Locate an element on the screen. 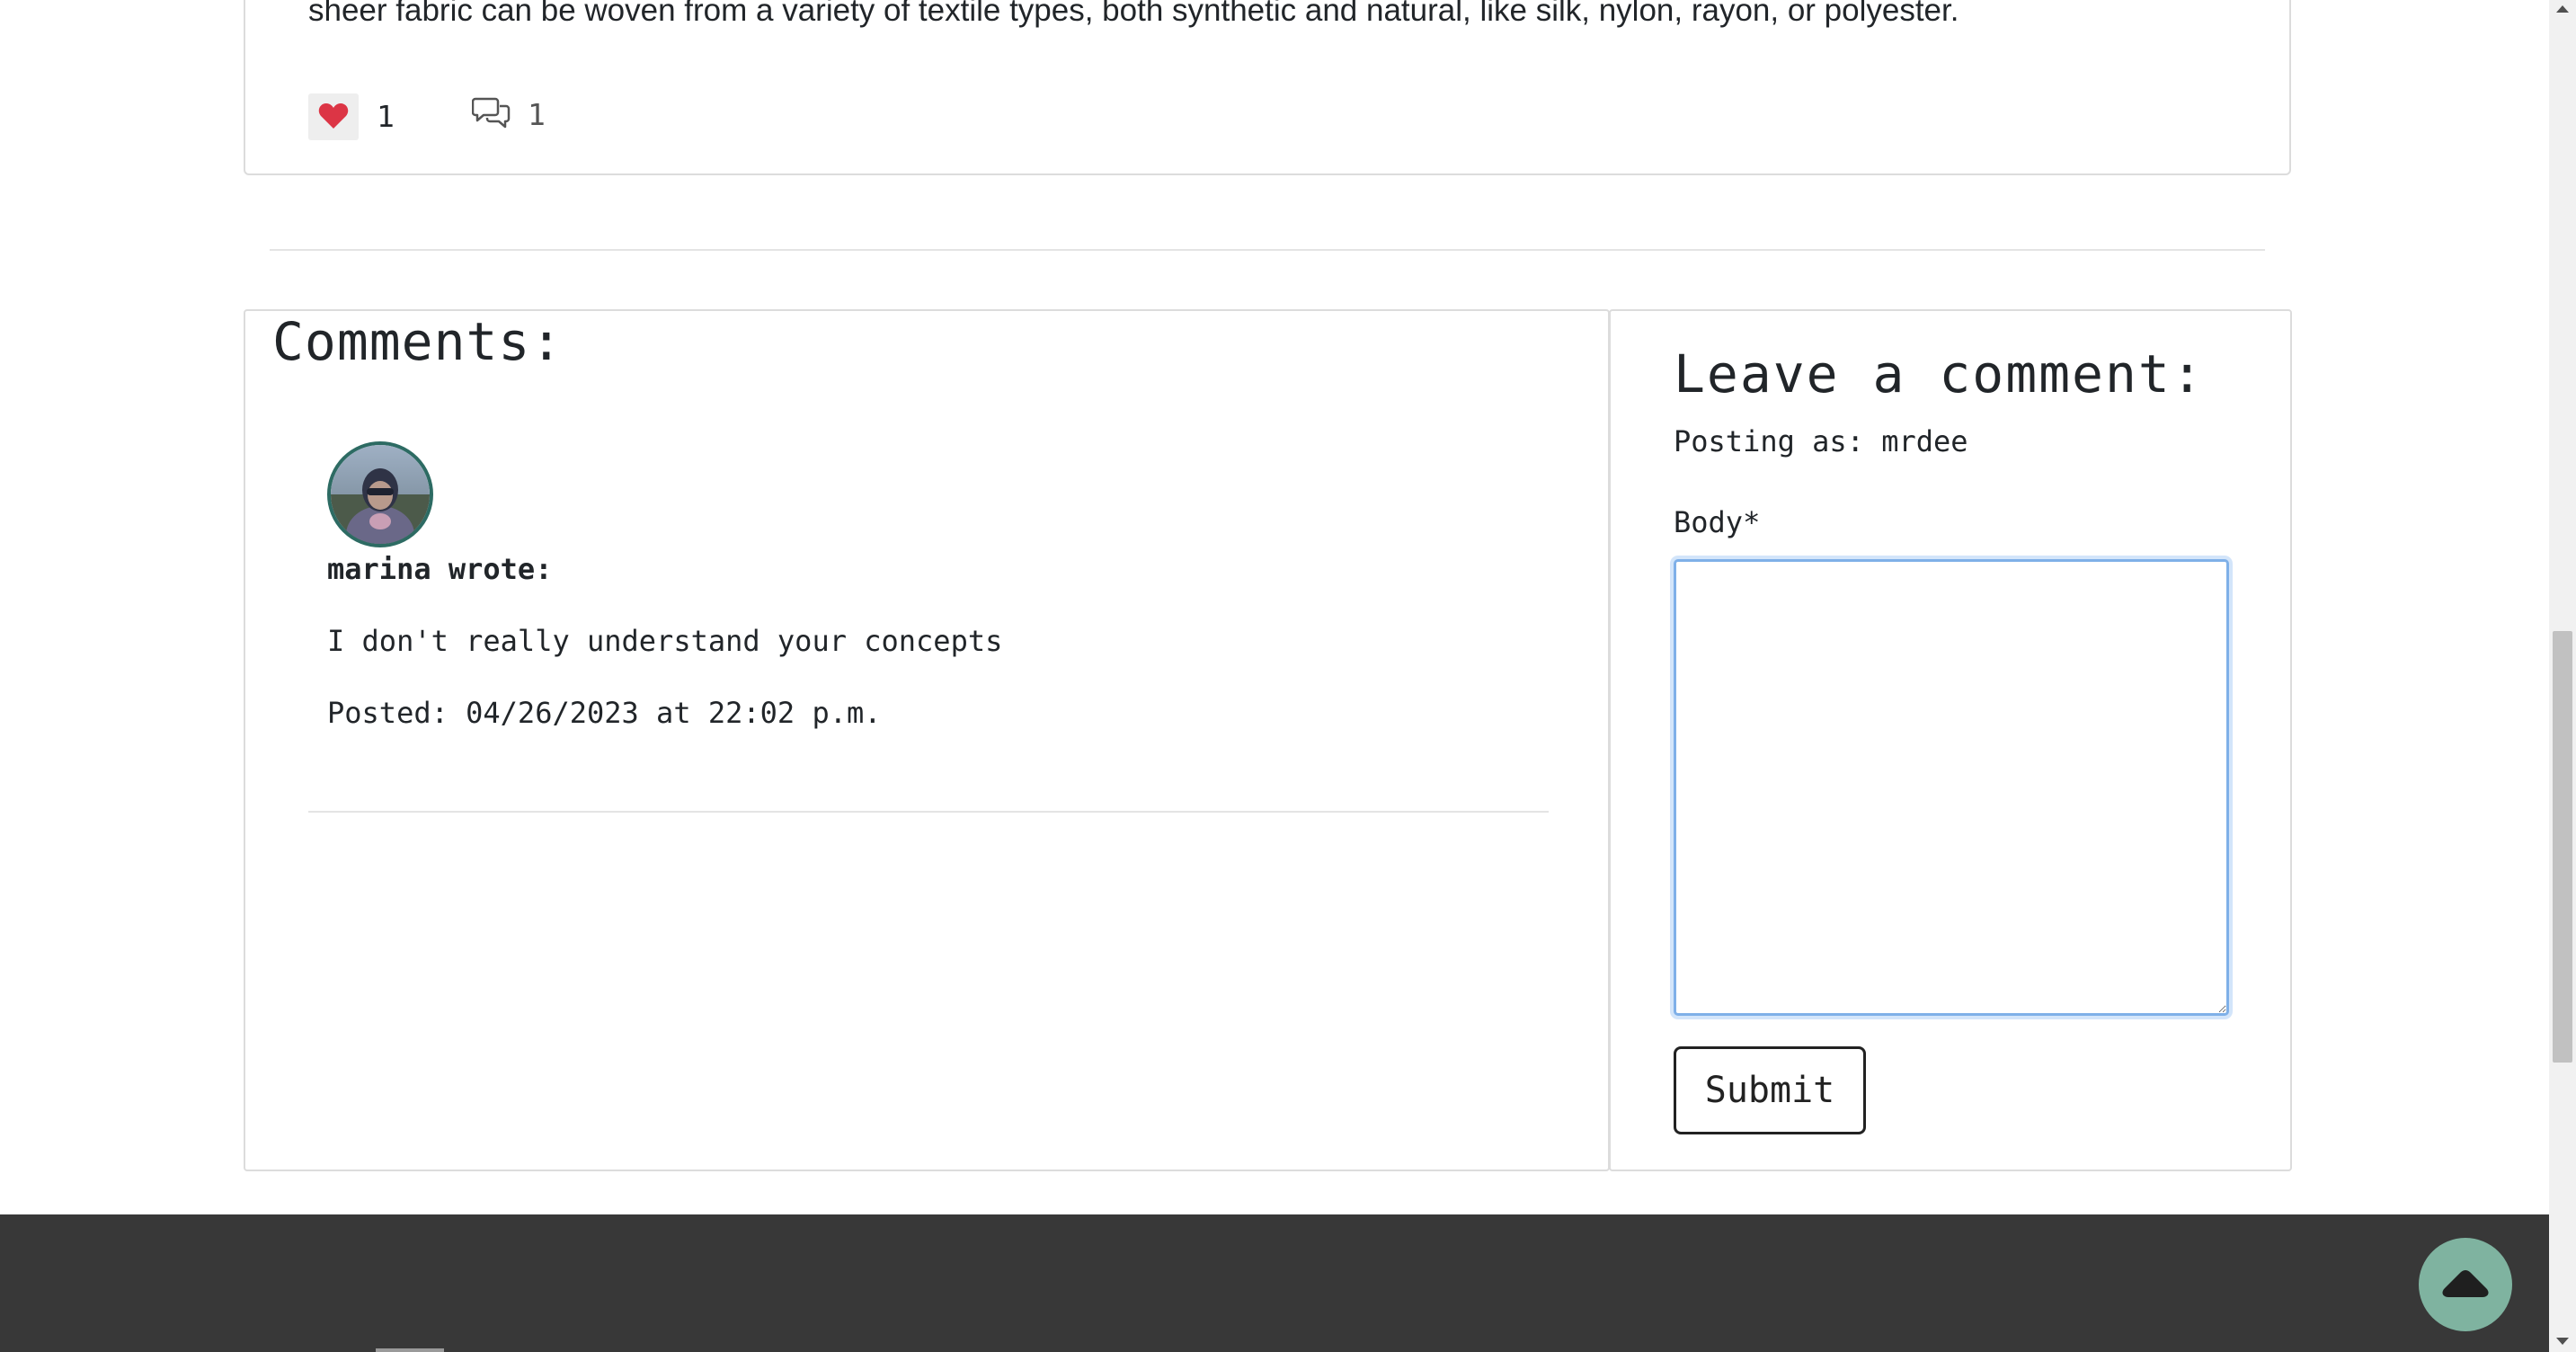 The image size is (2576, 1352). submit-button: Submit is located at coordinates (1770, 1090).